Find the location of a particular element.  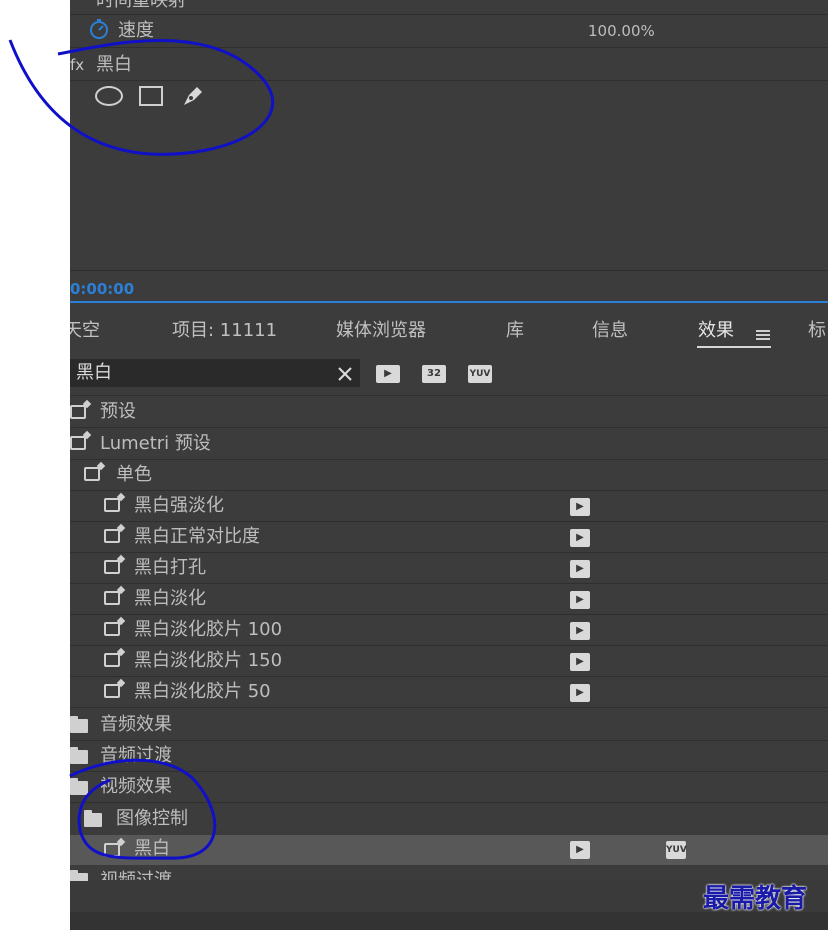

timeline-playhead-bar is located at coordinates (449, 302).